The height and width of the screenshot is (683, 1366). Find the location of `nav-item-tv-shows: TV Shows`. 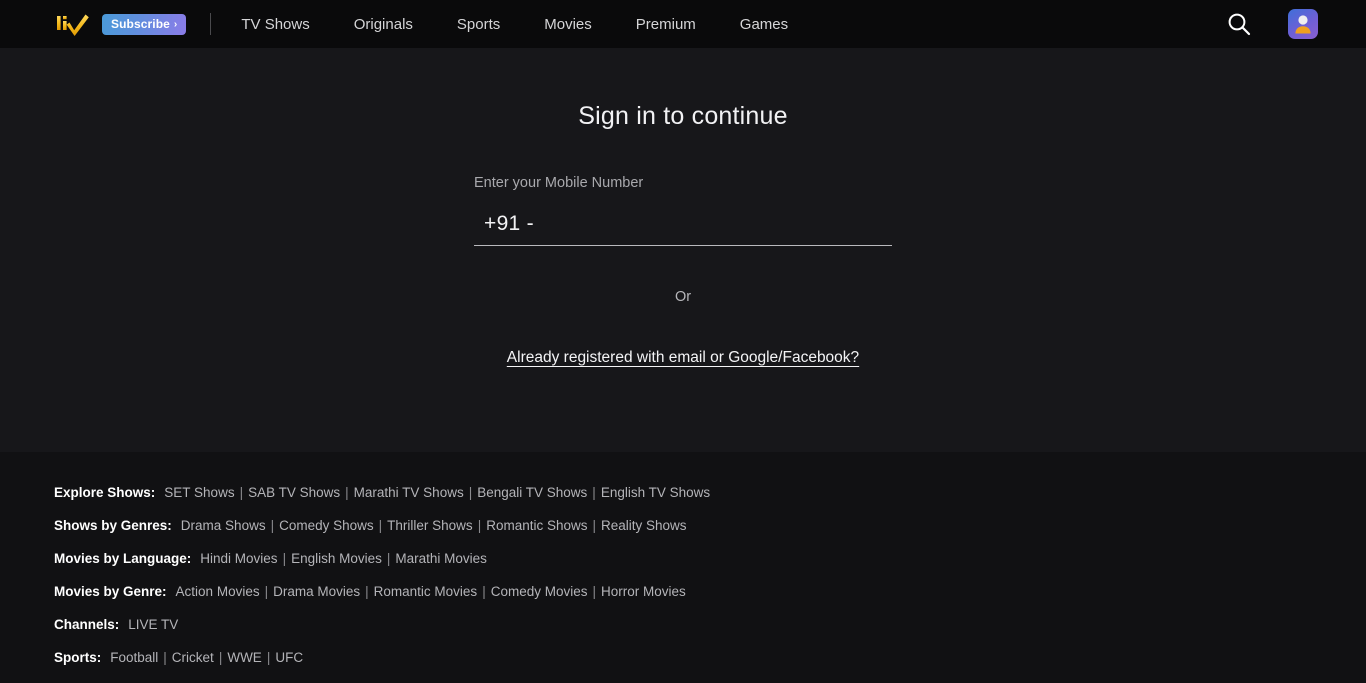

nav-item-tv-shows: TV Shows is located at coordinates (275, 24).